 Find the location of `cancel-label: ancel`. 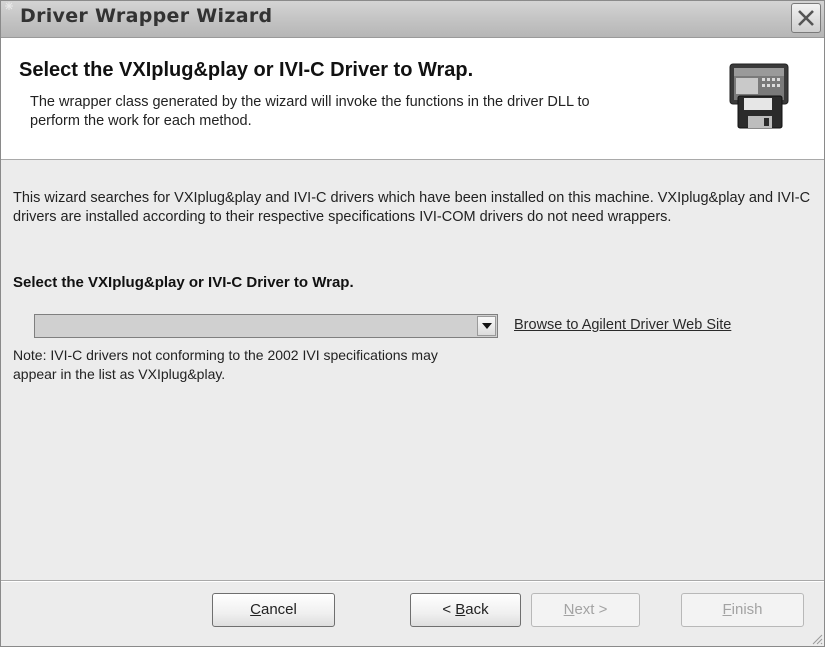

cancel-label: ancel is located at coordinates (278, 609).